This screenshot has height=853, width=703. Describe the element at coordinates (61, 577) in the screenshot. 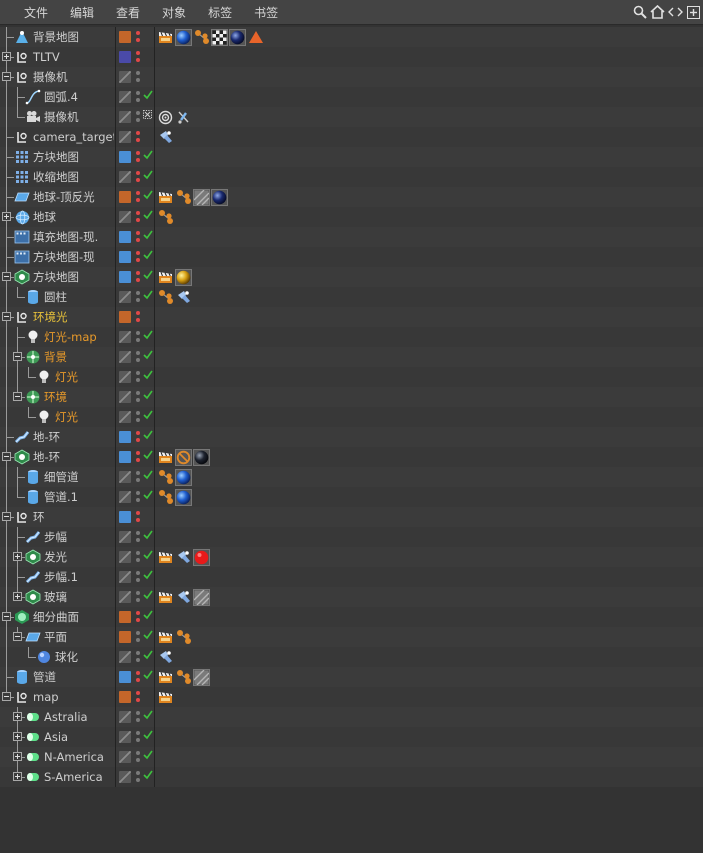

I see `object-label: 步幅.1` at that location.